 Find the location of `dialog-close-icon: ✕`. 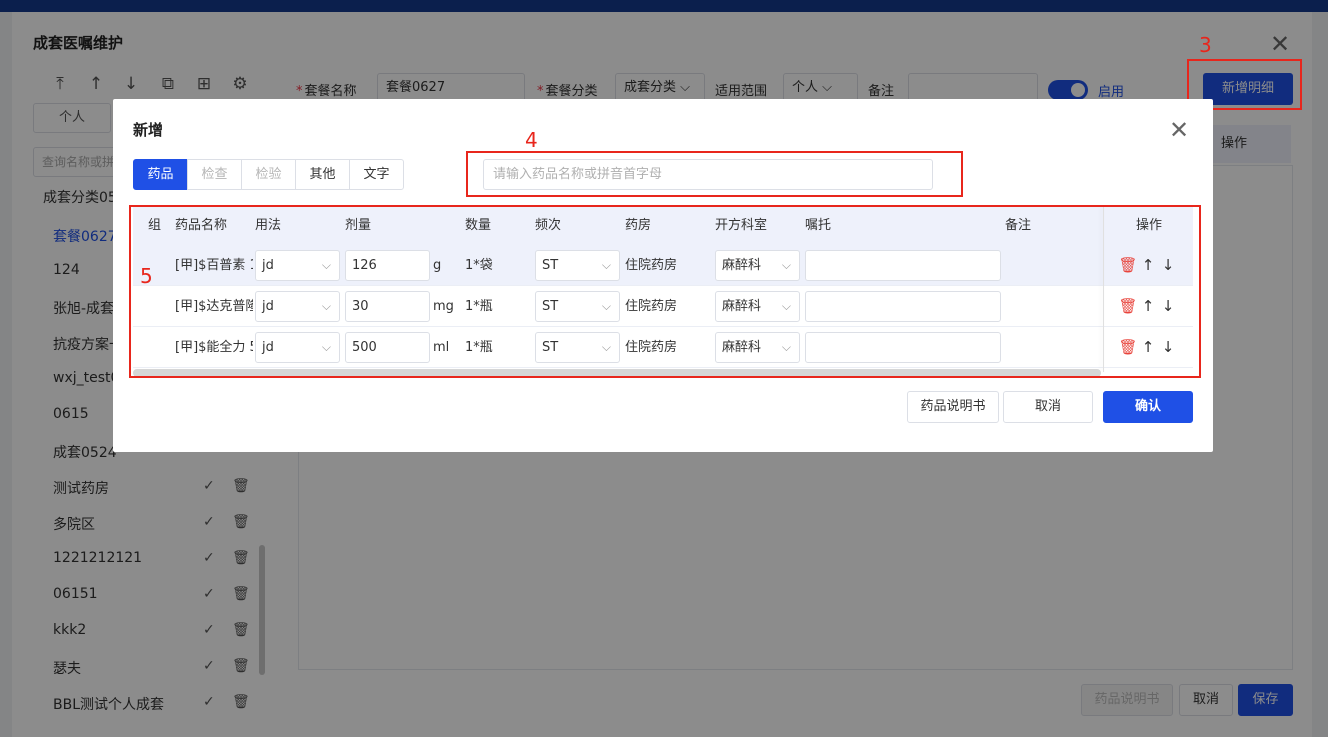

dialog-close-icon: ✕ is located at coordinates (1179, 130).